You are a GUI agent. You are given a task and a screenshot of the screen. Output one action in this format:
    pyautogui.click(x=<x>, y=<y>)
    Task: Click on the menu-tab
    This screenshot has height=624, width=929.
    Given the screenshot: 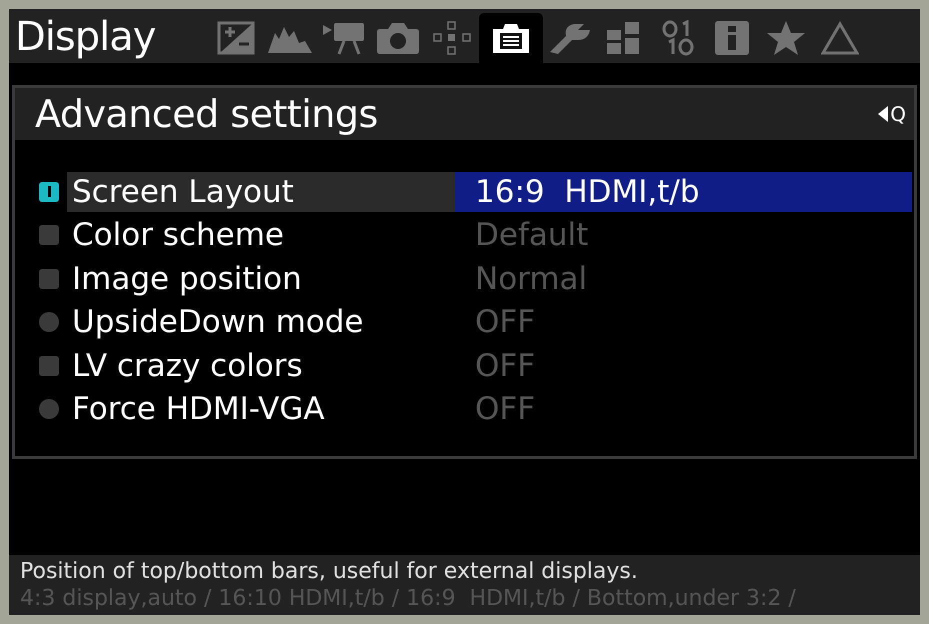 What is the action you would take?
    pyautogui.click(x=511, y=38)
    